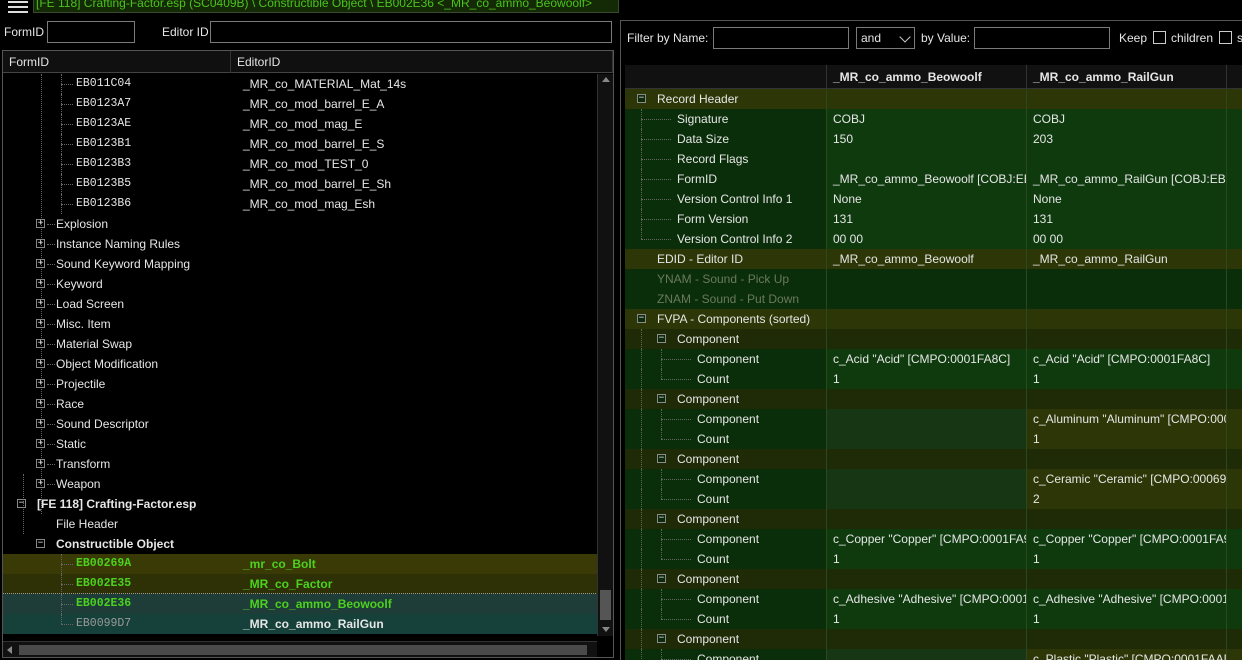 The height and width of the screenshot is (660, 1242). Describe the element at coordinates (1042, 38) in the screenshot. I see `filter-by-value-input` at that location.